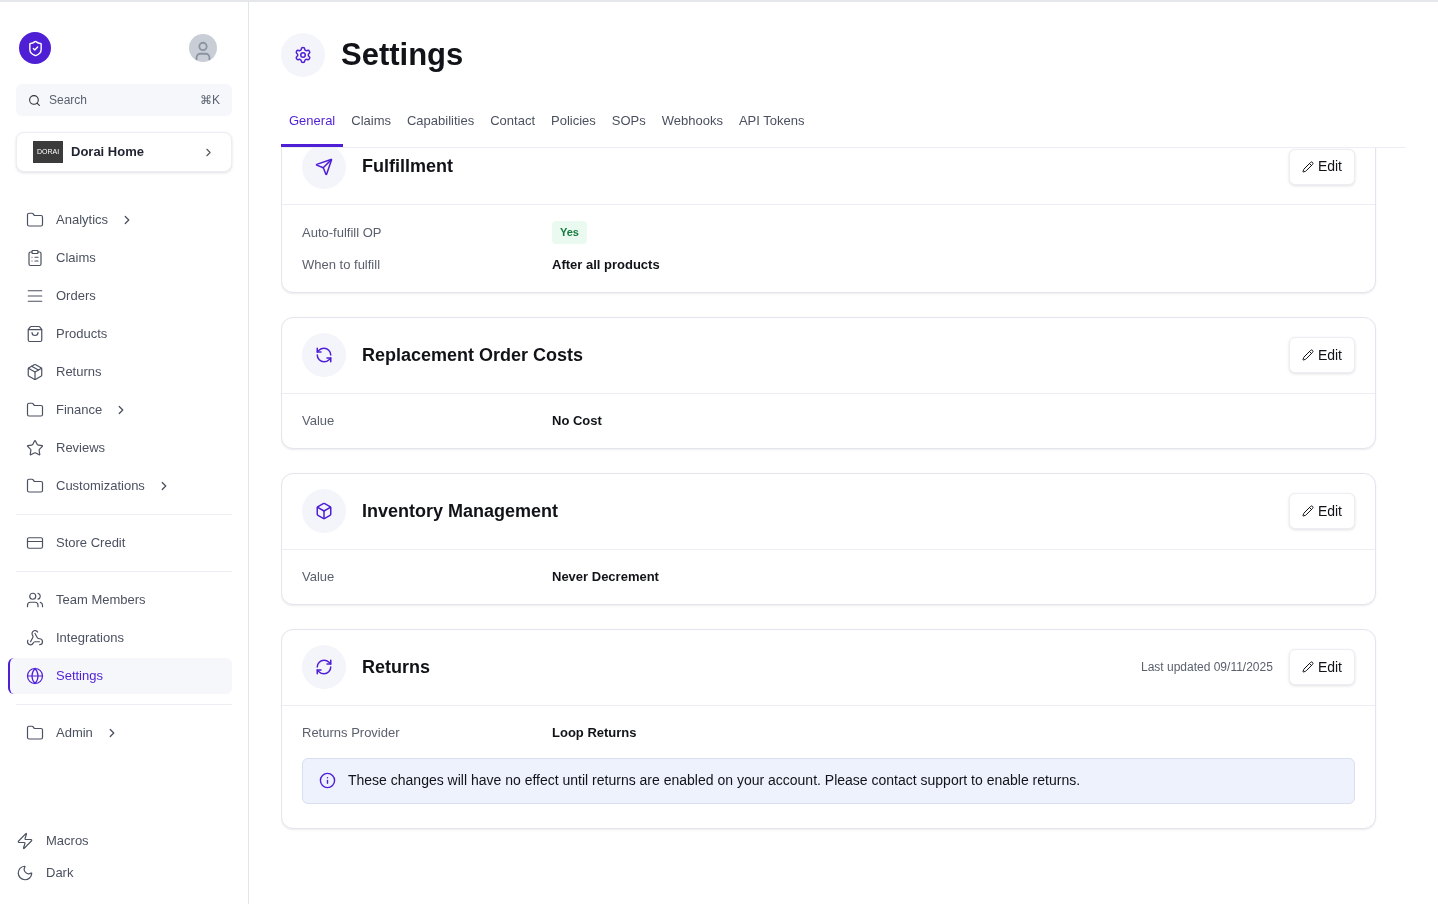 This screenshot has width=1438, height=904. What do you see at coordinates (120, 372) in the screenshot?
I see `sidebar-item: Returns` at bounding box center [120, 372].